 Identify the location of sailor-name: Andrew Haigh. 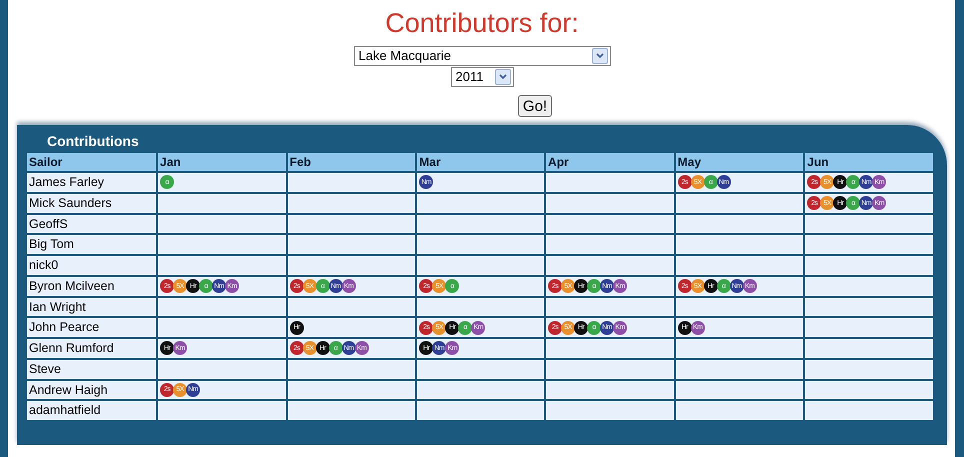
(92, 390).